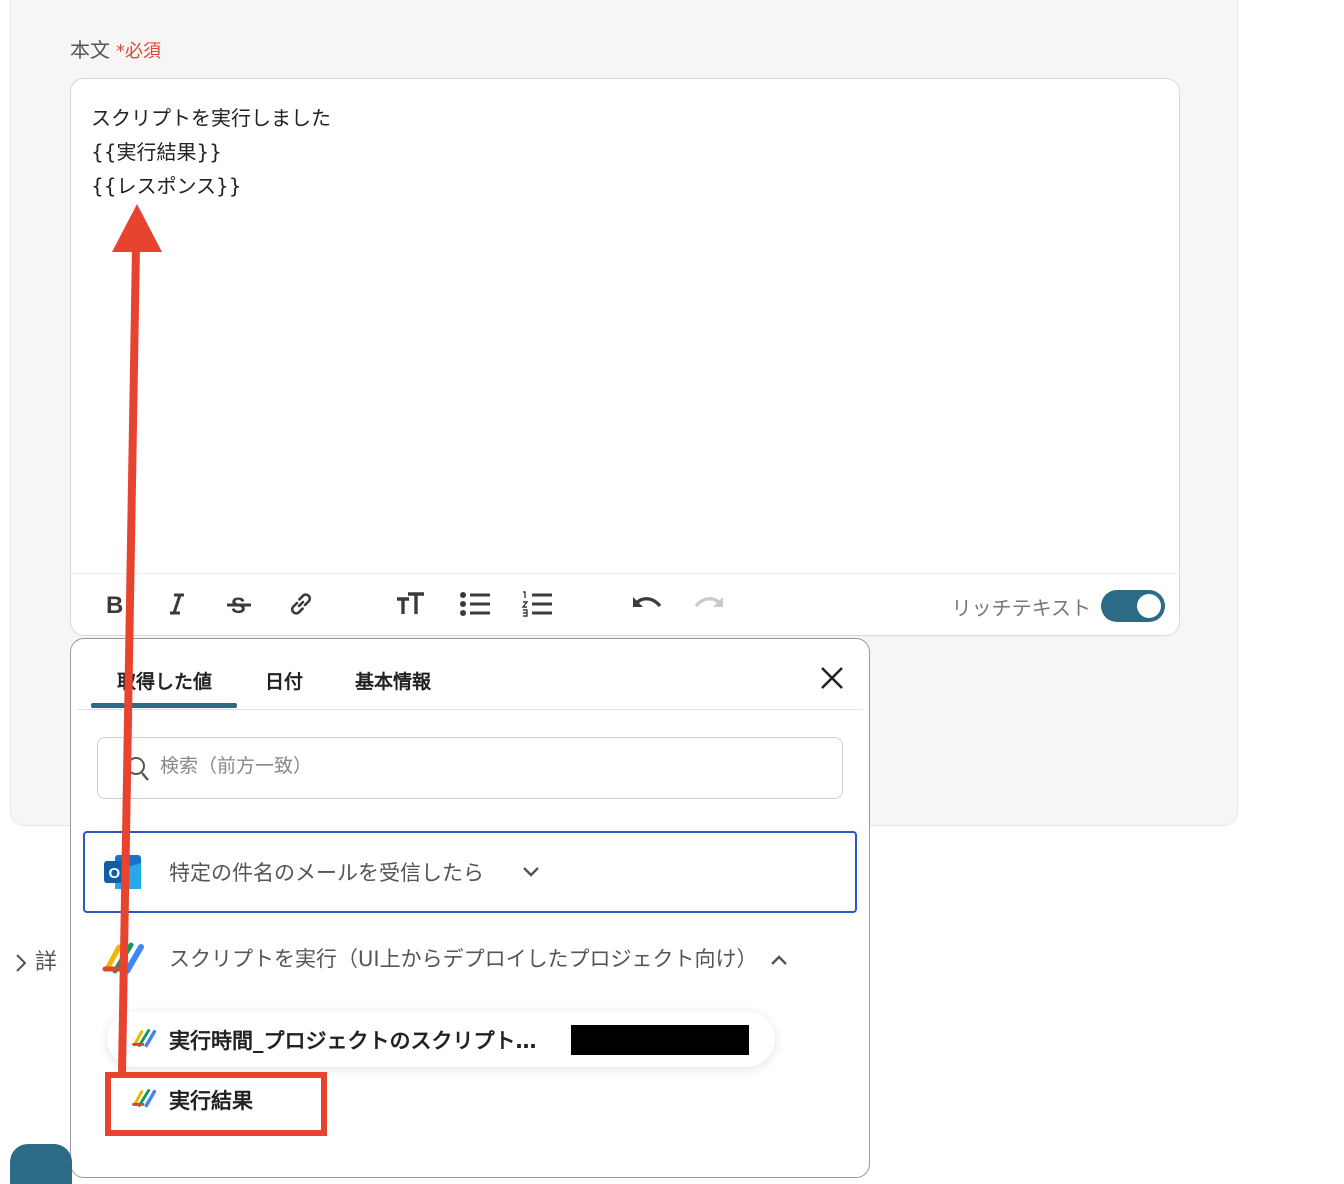  What do you see at coordinates (660, 1040) in the screenshot?
I see `redacted-value` at bounding box center [660, 1040].